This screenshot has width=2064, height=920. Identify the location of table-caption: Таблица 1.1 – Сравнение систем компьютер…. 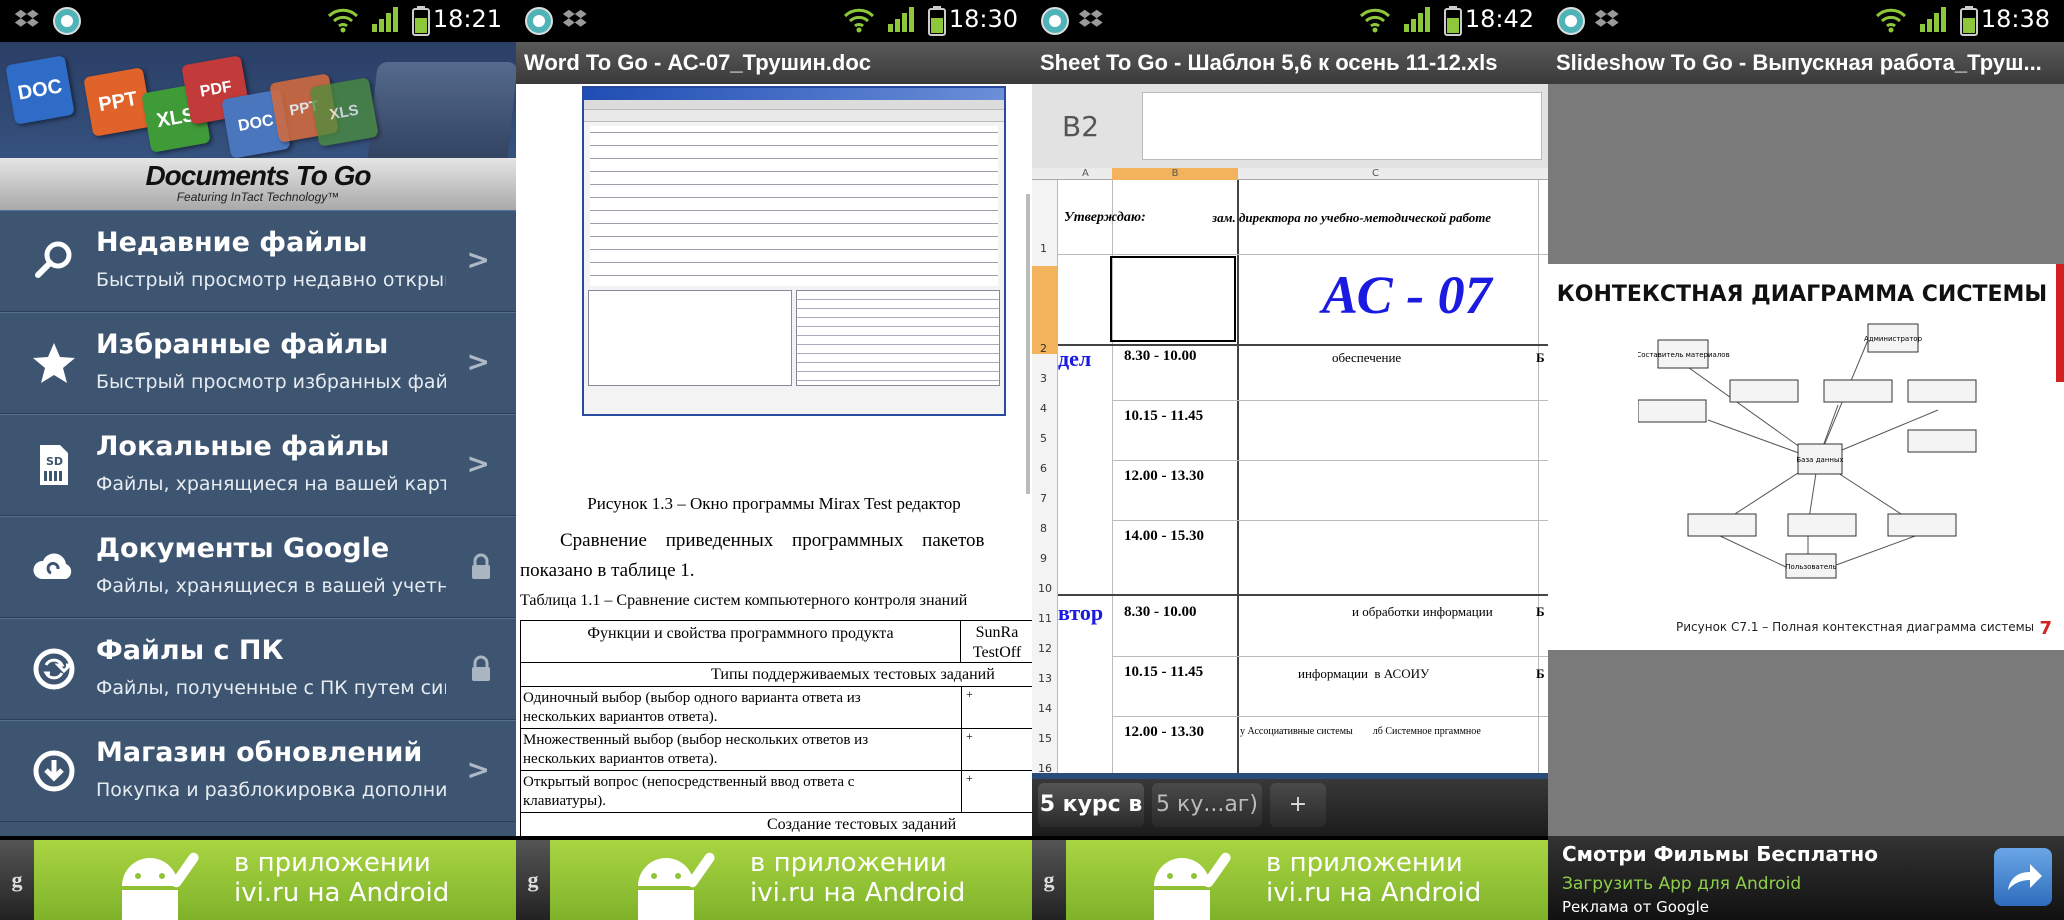
(744, 600).